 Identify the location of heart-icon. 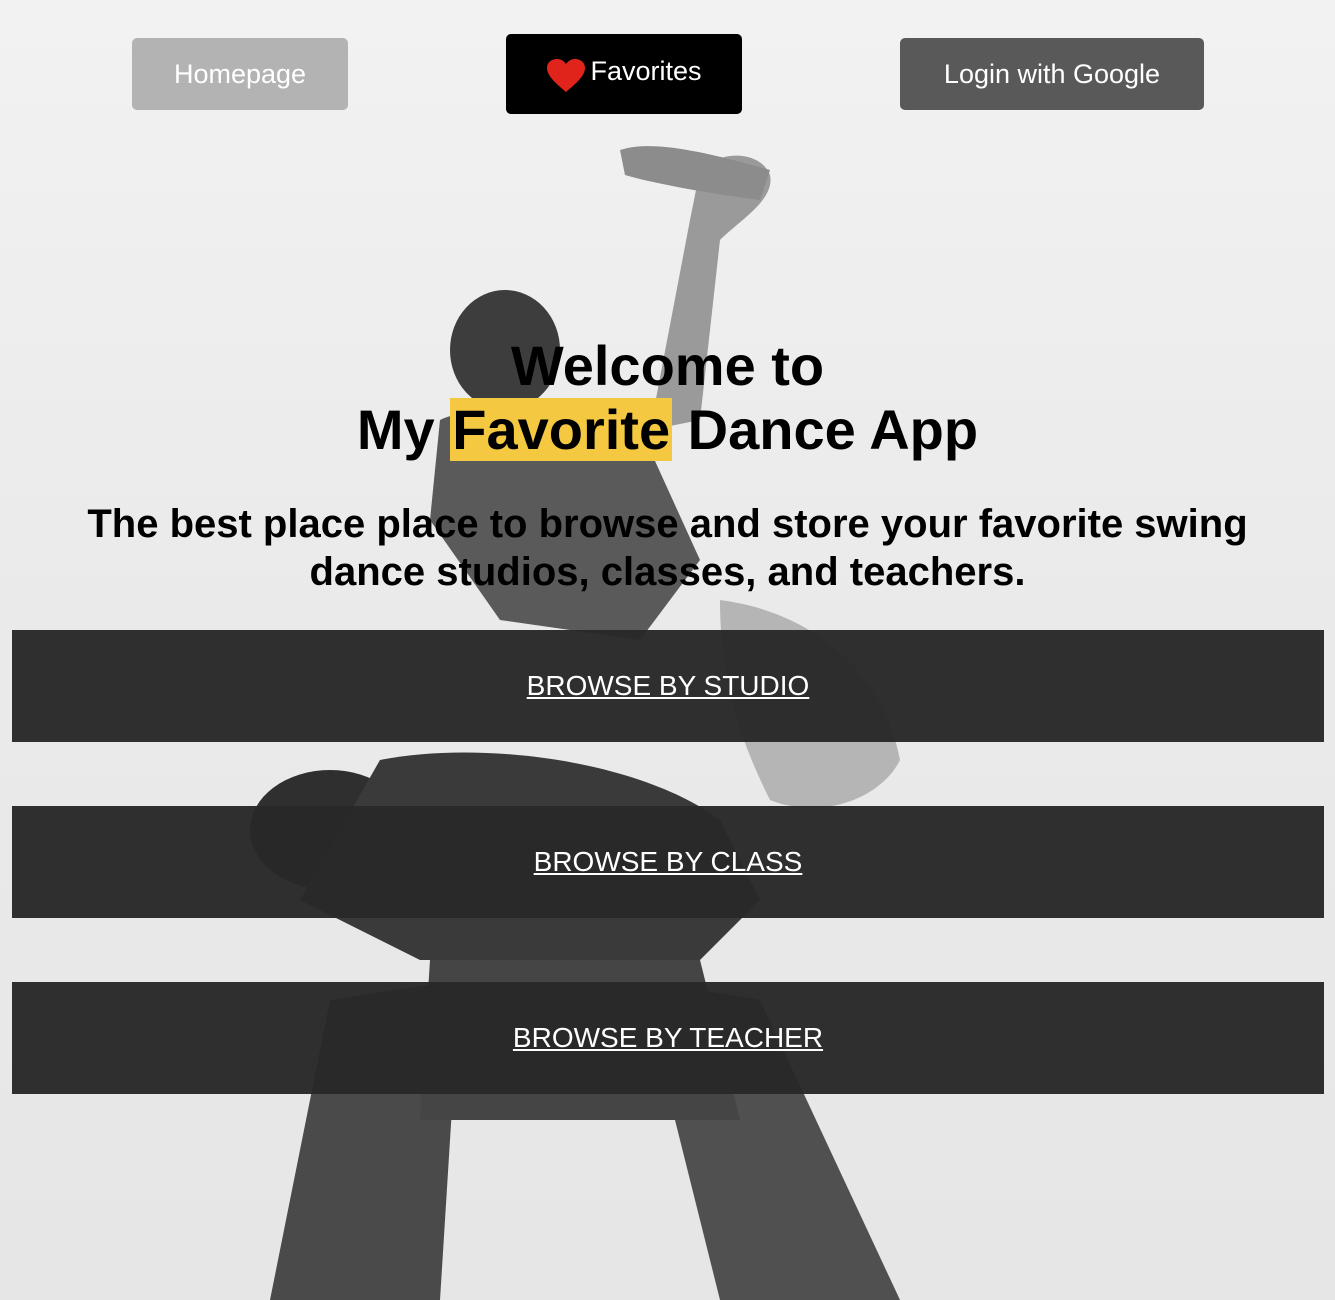
(566, 75).